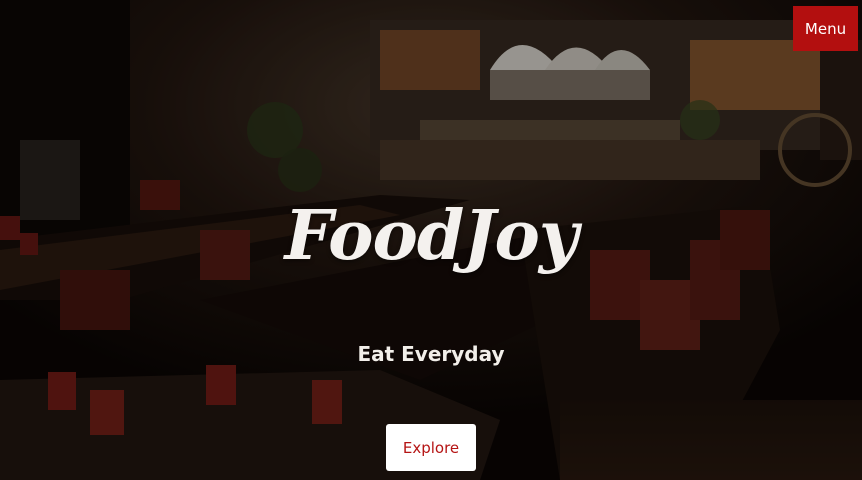 The image size is (862, 480). Describe the element at coordinates (825, 28) in the screenshot. I see `menu-button: Menu` at that location.